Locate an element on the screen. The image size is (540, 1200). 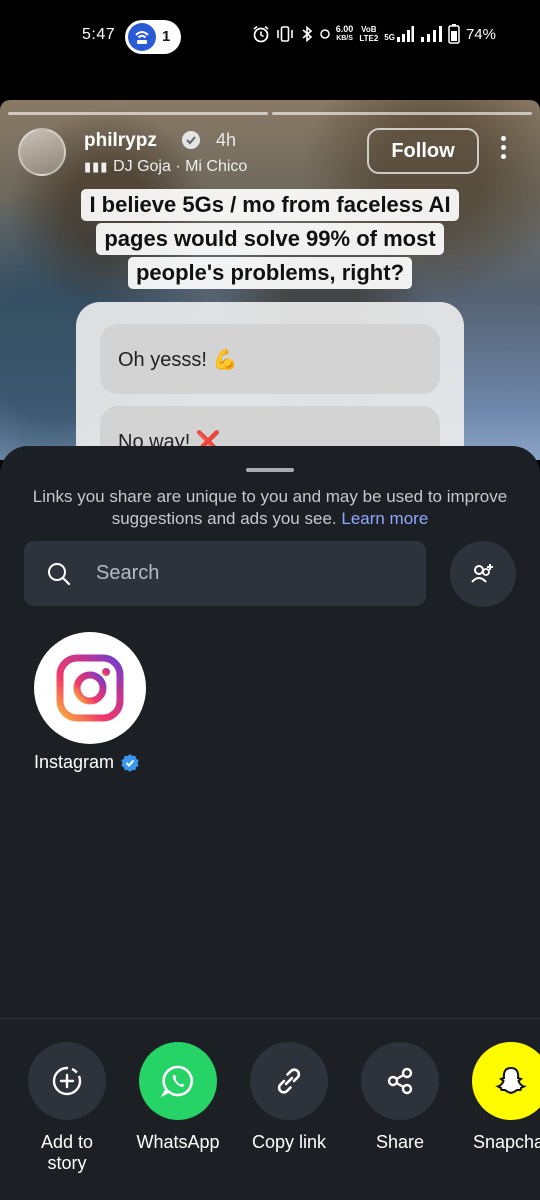
status-bar: 5:47 1 6.00 KB/S VoB LTE2 5G 74% is located at coordinates (270, 36).